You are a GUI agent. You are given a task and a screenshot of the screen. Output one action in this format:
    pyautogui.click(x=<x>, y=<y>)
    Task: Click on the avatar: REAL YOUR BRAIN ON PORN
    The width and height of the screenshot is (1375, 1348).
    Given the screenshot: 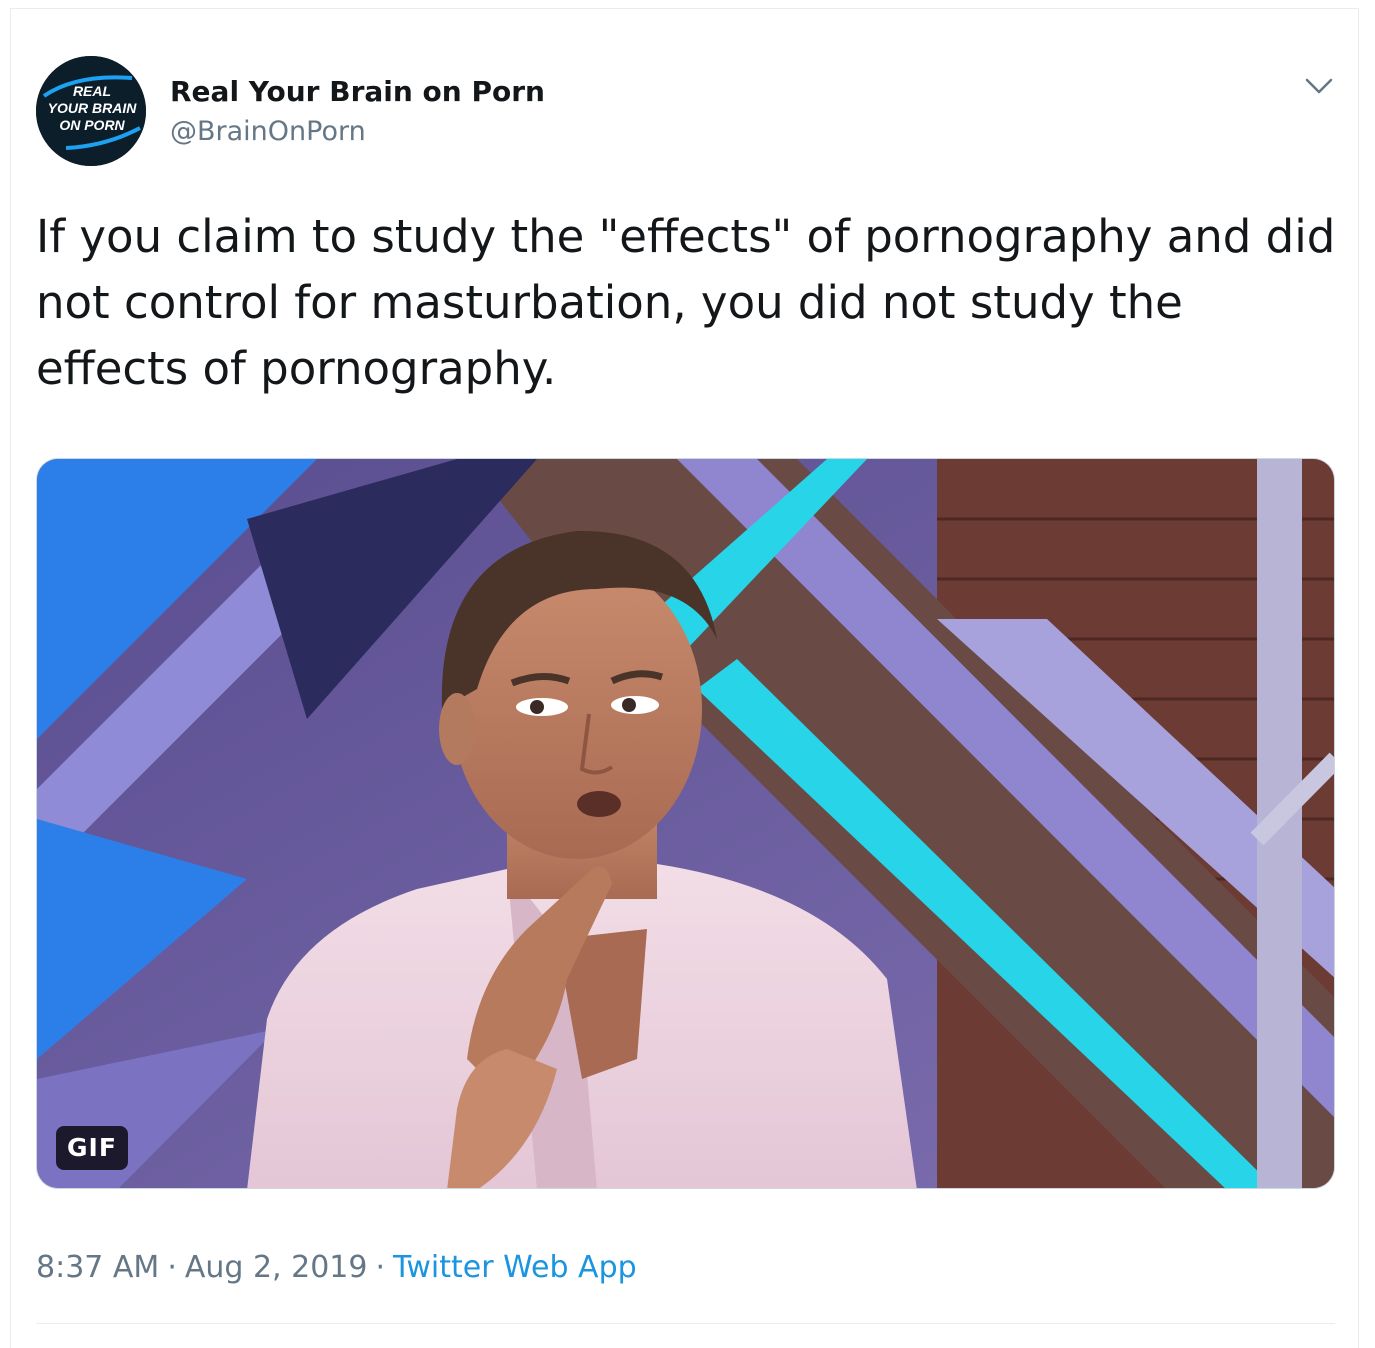 What is the action you would take?
    pyautogui.click(x=91, y=111)
    